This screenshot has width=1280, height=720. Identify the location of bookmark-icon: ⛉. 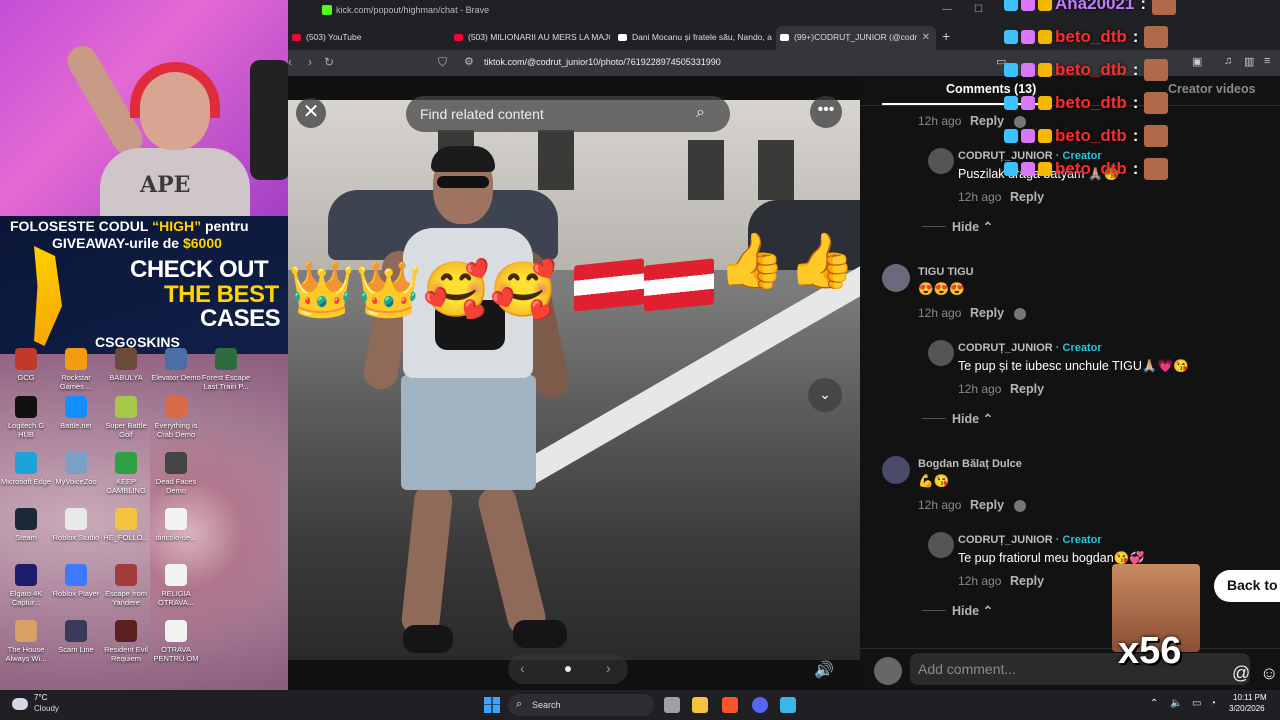
(442, 62).